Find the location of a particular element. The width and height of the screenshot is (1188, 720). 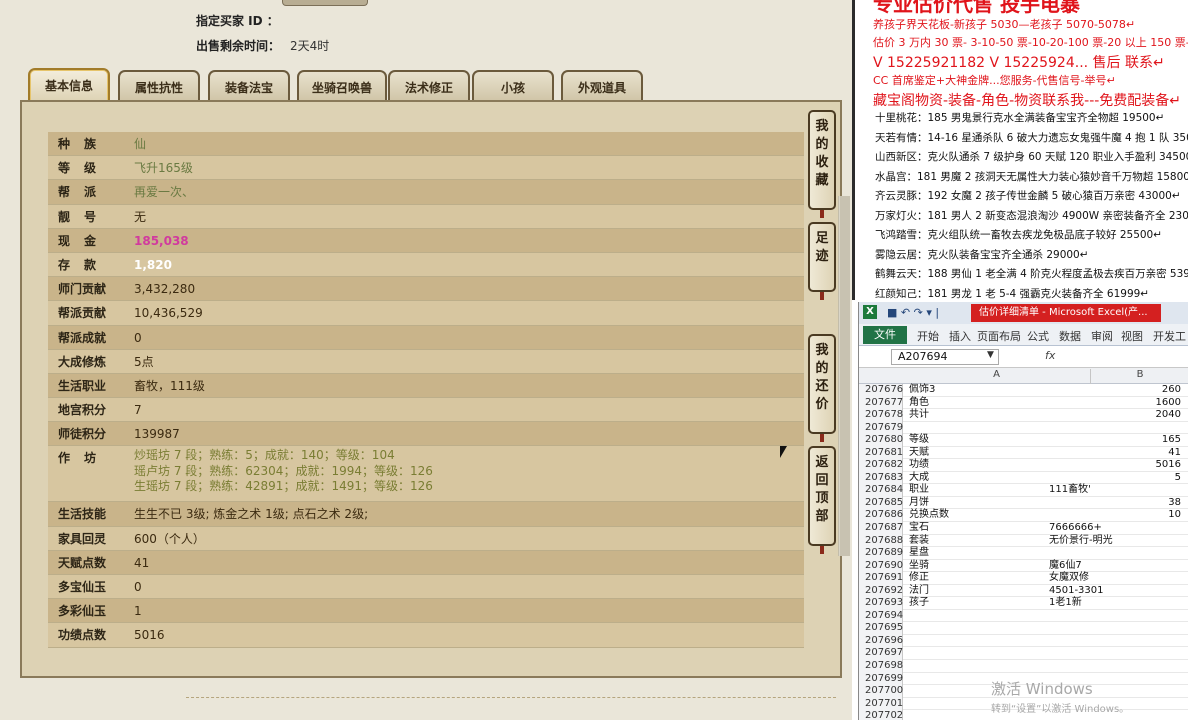

row-number: 207682 is located at coordinates (881, 465).